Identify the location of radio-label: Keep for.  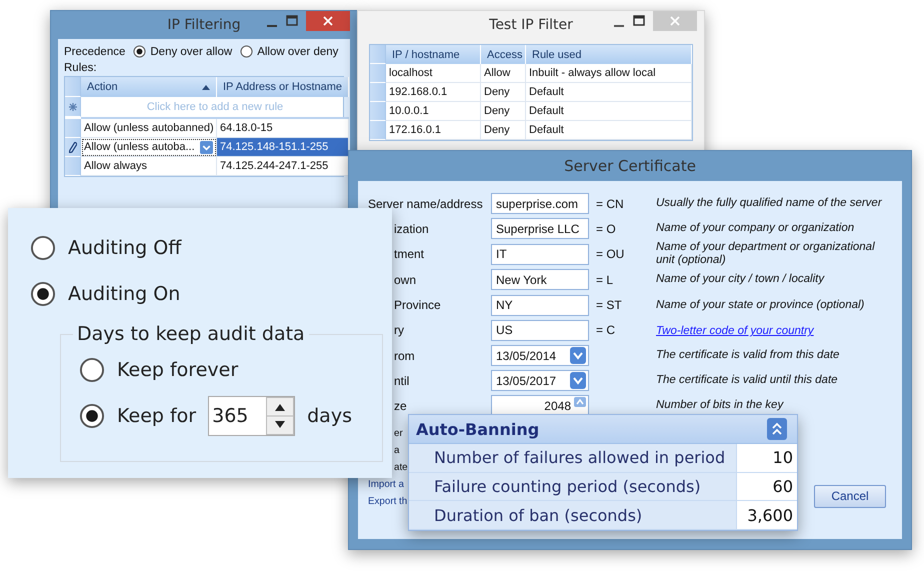
(156, 416).